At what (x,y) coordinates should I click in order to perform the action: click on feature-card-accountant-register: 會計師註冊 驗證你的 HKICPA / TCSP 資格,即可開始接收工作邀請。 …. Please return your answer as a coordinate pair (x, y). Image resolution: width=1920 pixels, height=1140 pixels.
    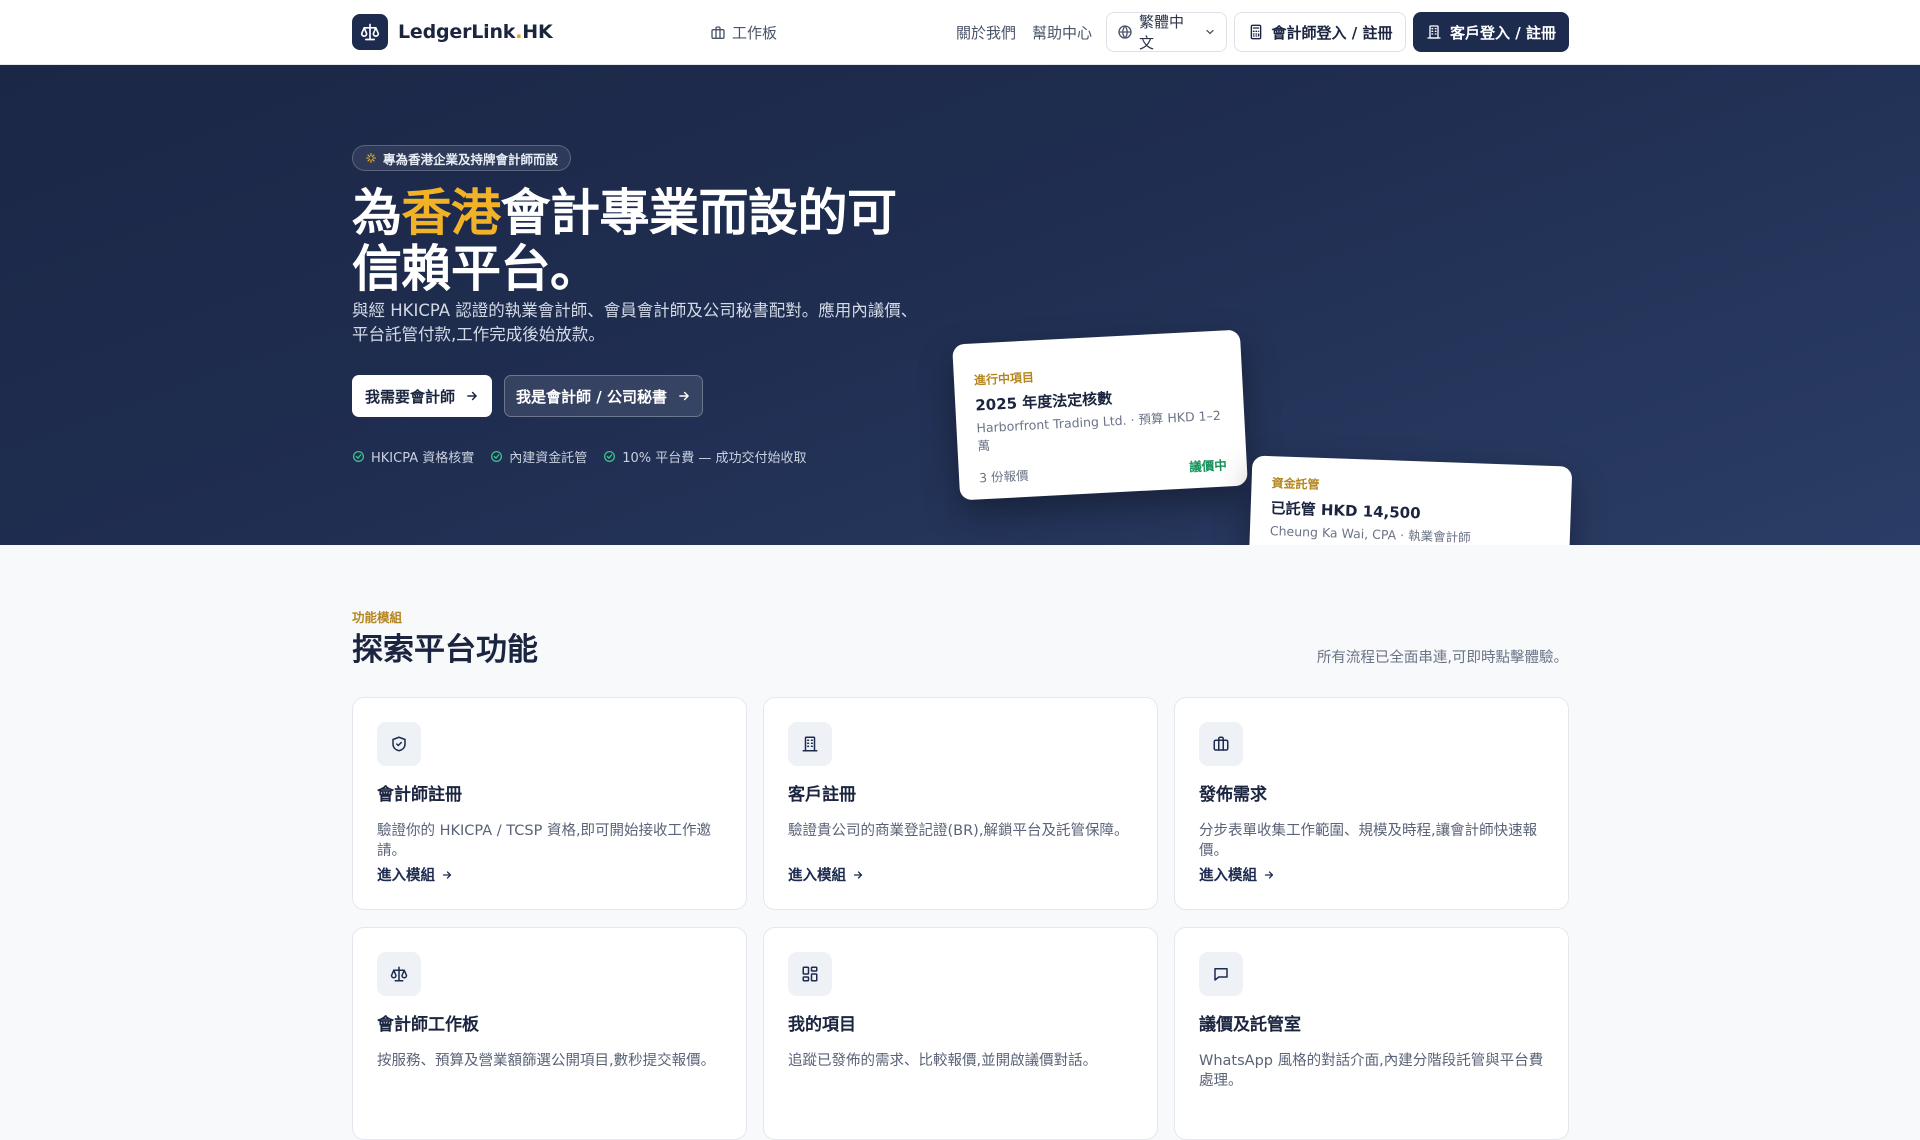
    Looking at the image, I should click on (549, 803).